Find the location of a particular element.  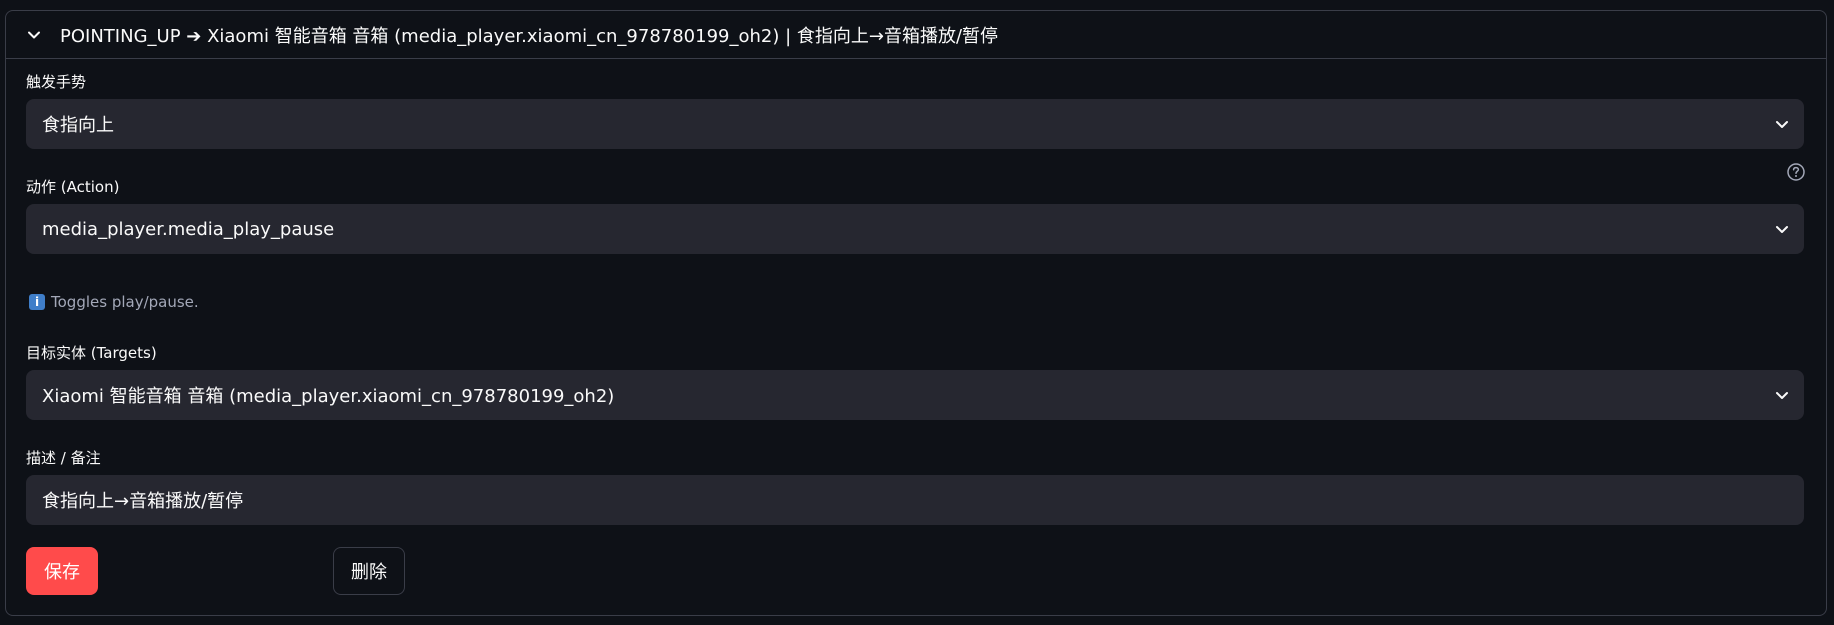

action-caption: i Toggles play/pause. is located at coordinates (114, 302).